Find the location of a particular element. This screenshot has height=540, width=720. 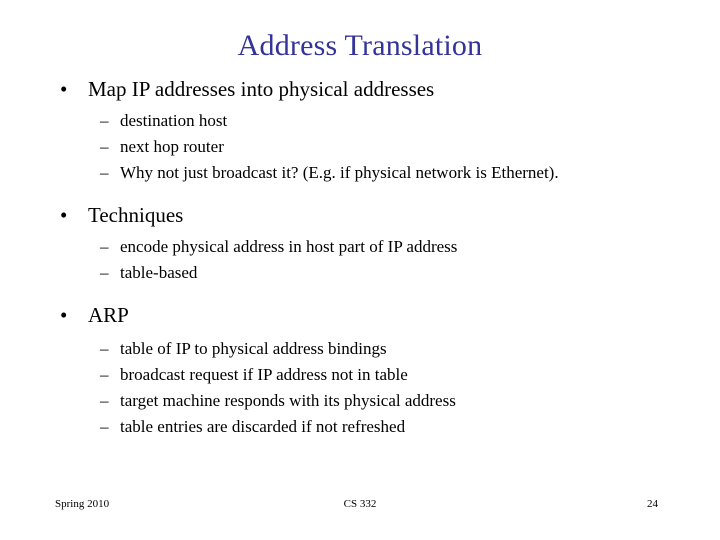

slide-footer: Spring 2010 CS 332 24 is located at coordinates (360, 506).